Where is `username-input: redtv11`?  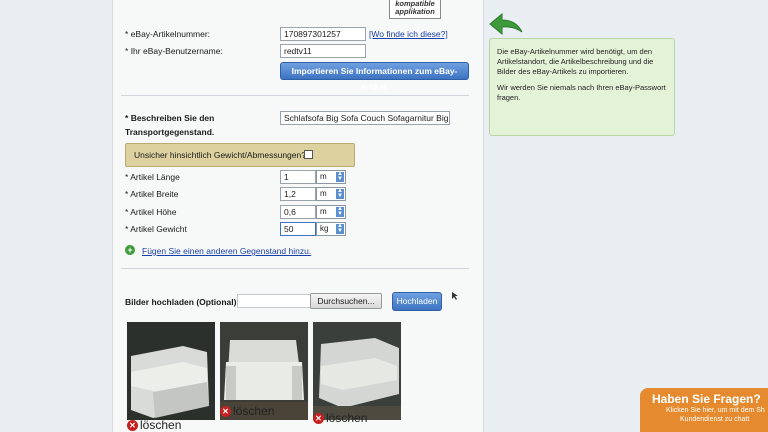
username-input: redtv11 is located at coordinates (323, 51).